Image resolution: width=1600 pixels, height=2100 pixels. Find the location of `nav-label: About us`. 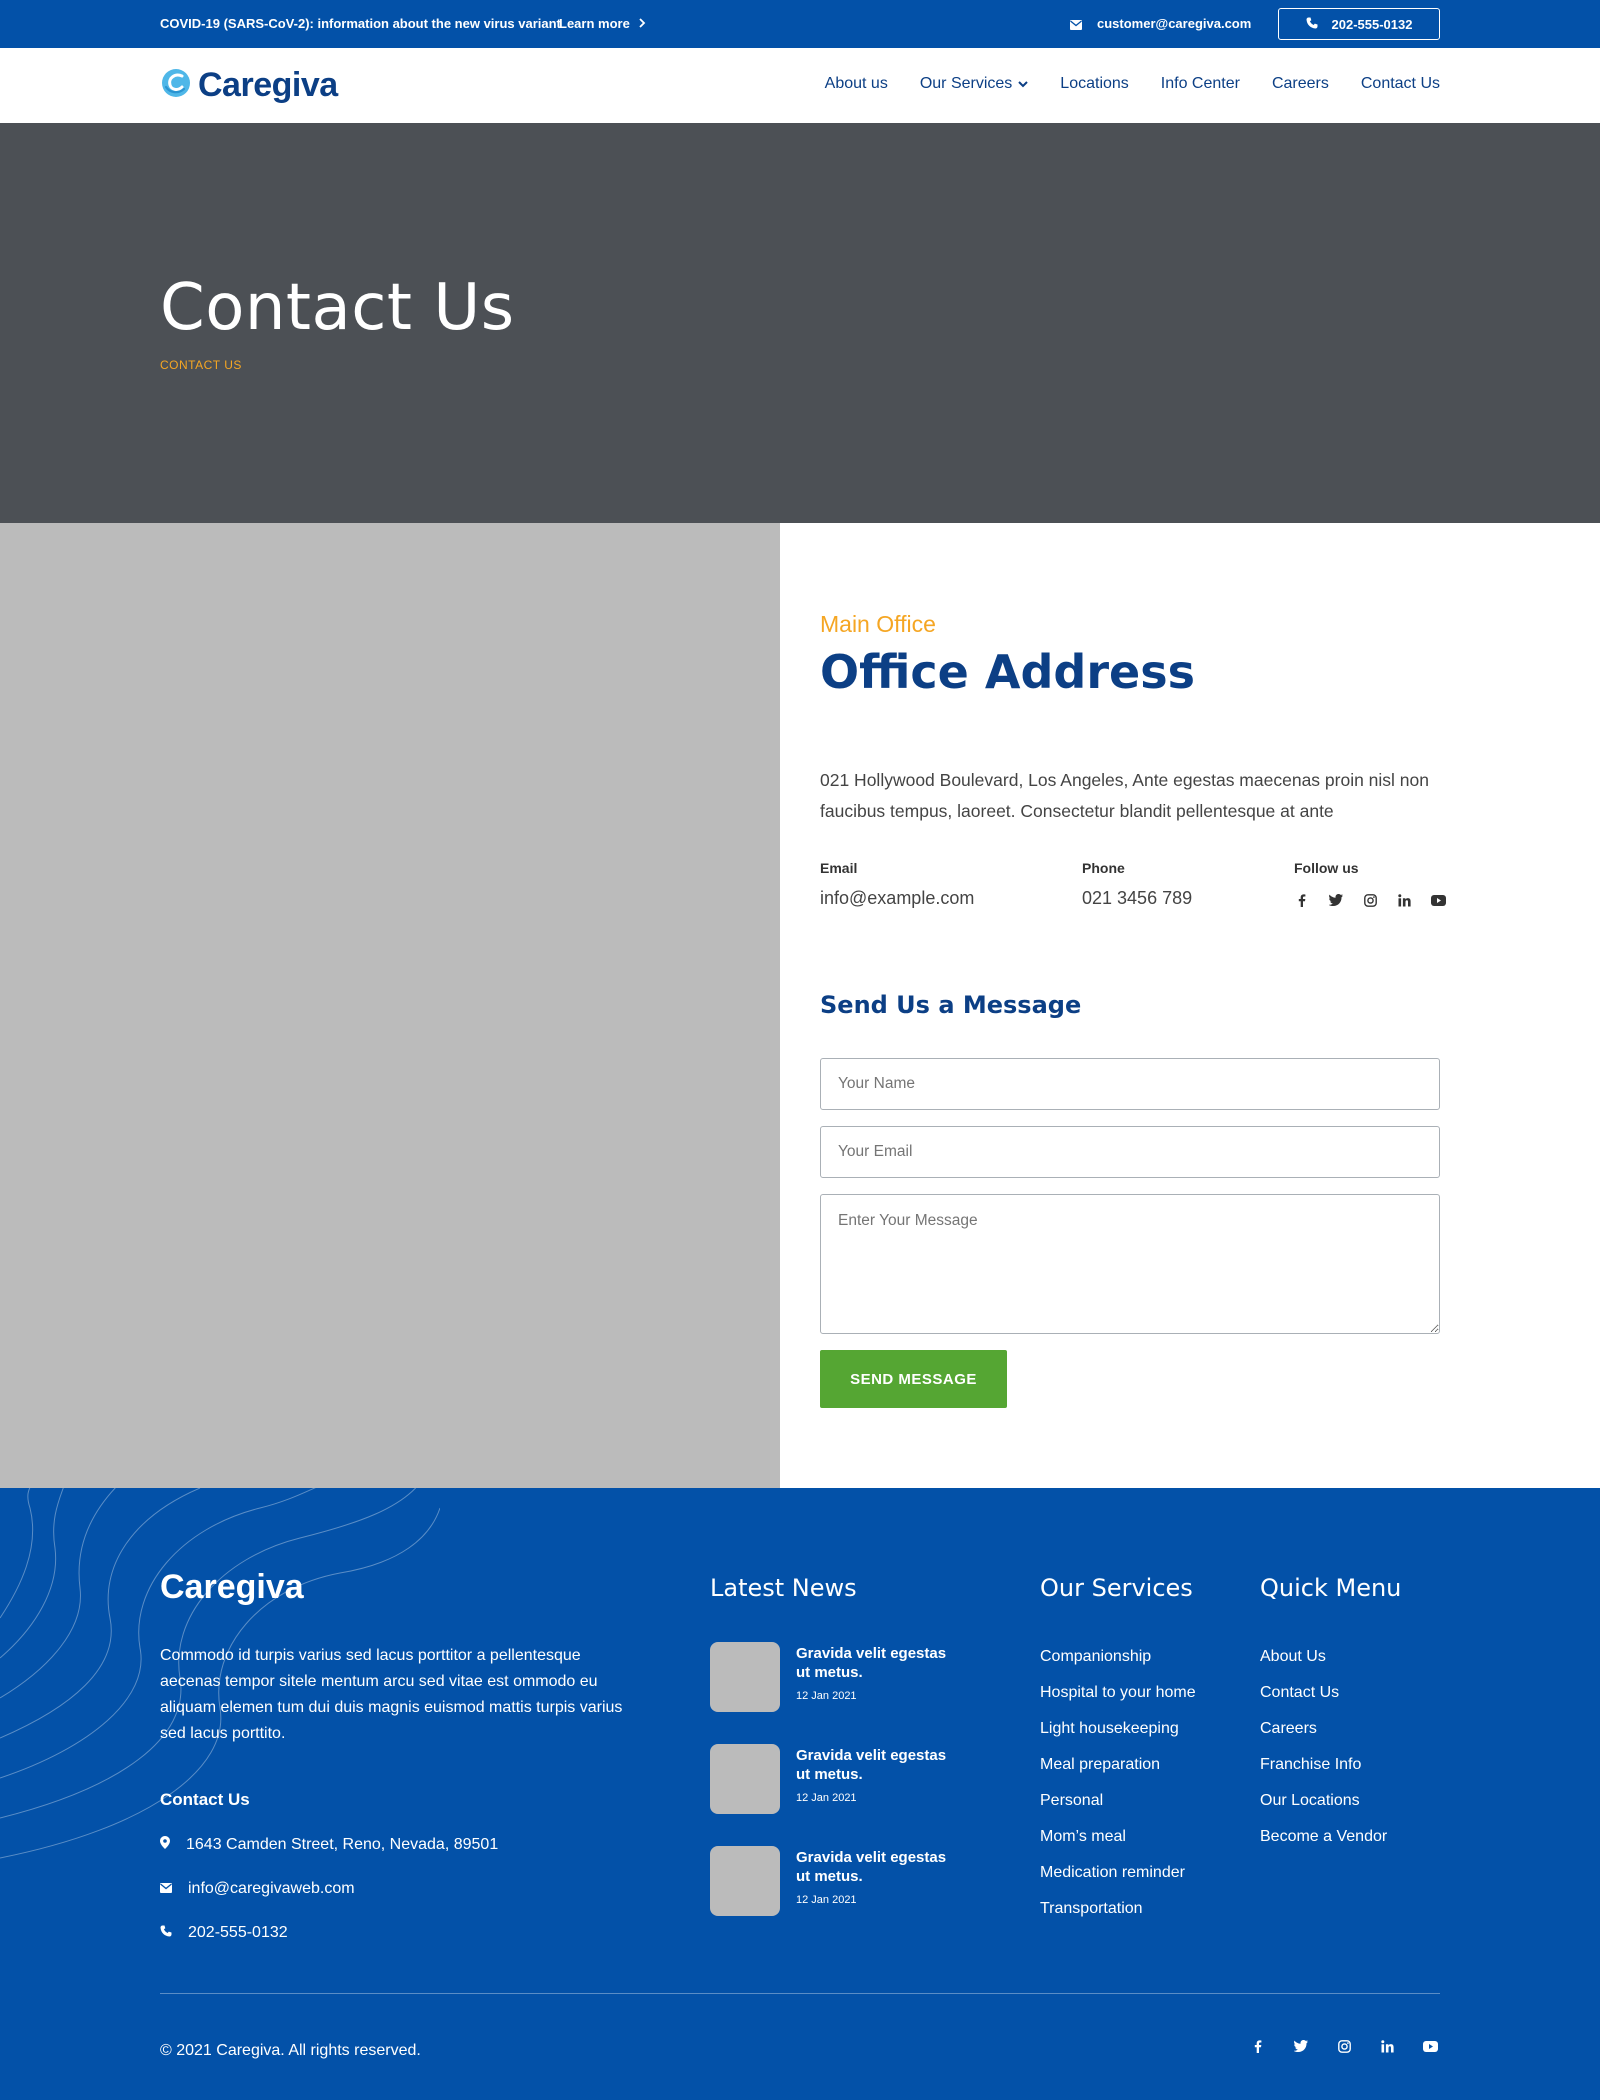

nav-label: About us is located at coordinates (856, 83).